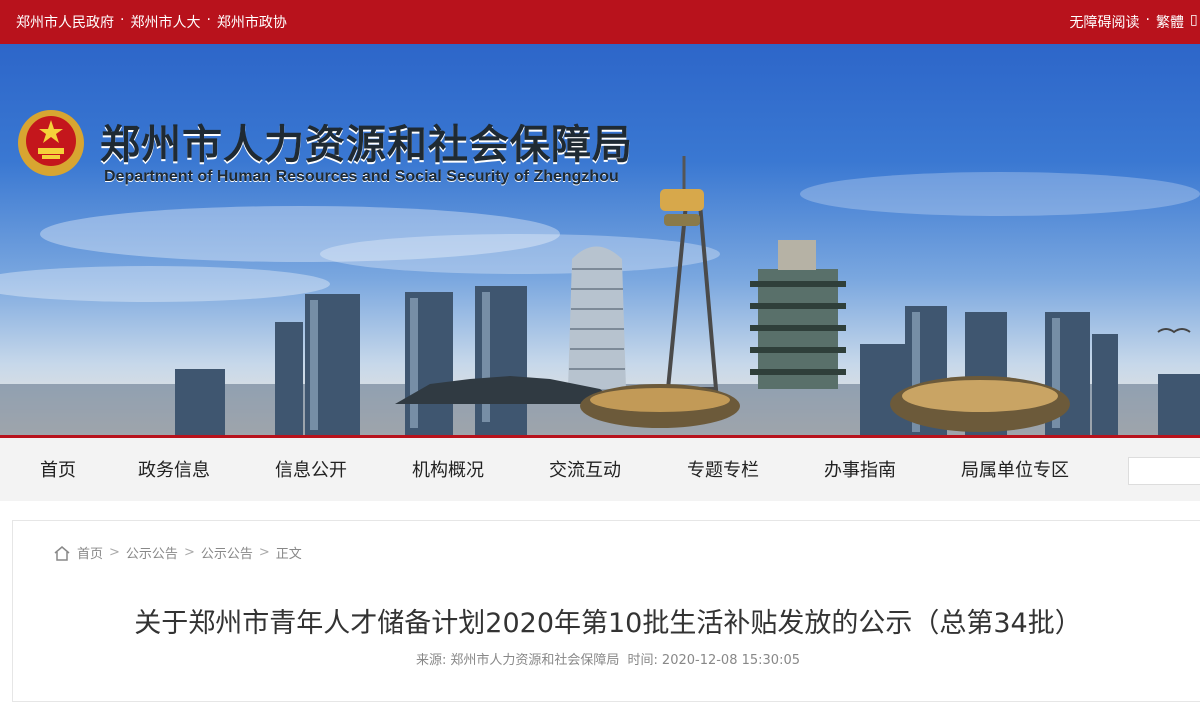 This screenshot has width=1200, height=702. I want to click on article-meta: 来源: 郑州市人力资源和社会保障局 时间: 2020-12-08 15:30:05, so click(606, 658).